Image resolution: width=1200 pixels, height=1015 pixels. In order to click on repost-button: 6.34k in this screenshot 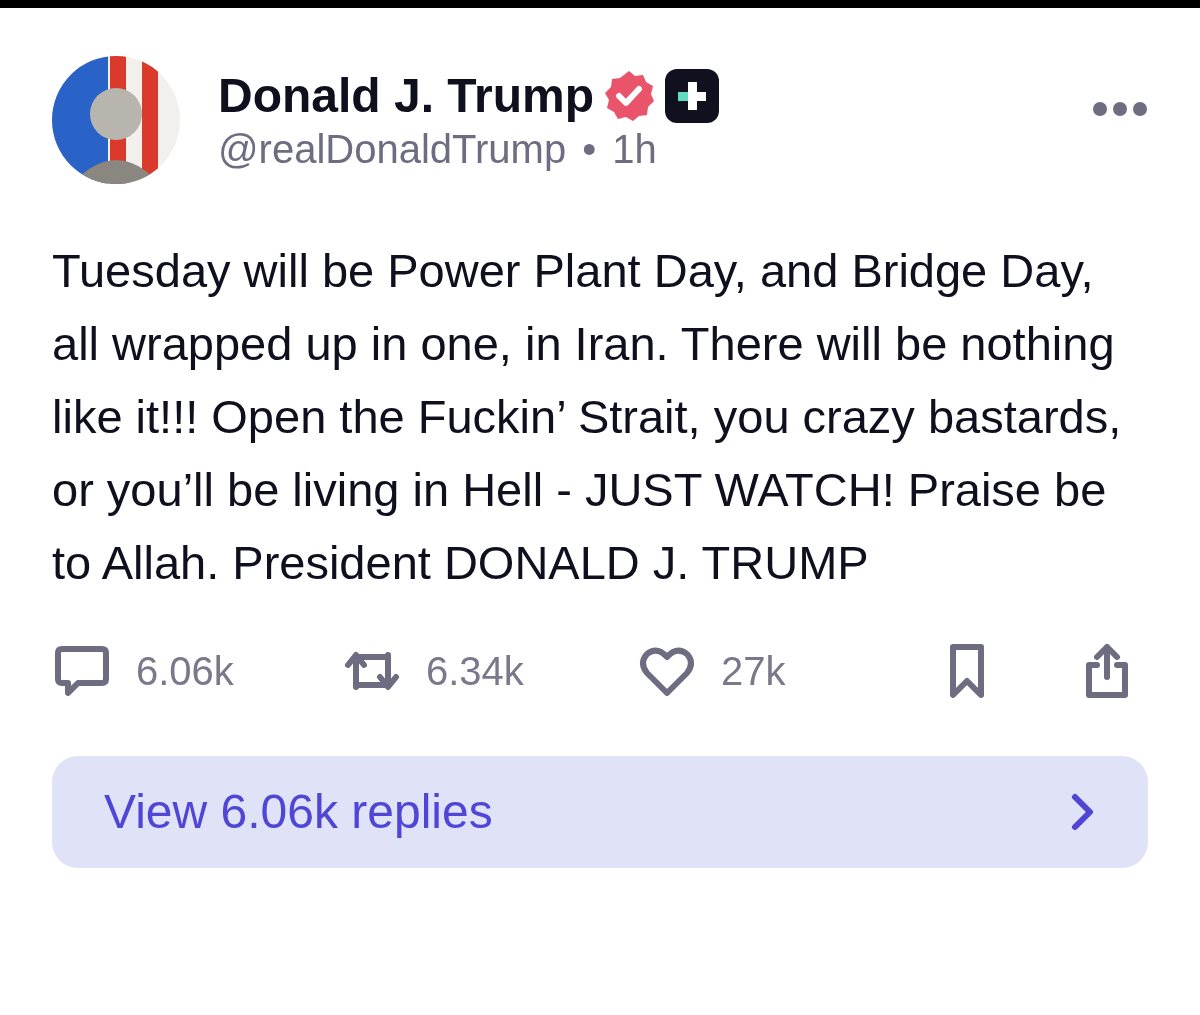, I will do `click(433, 671)`.